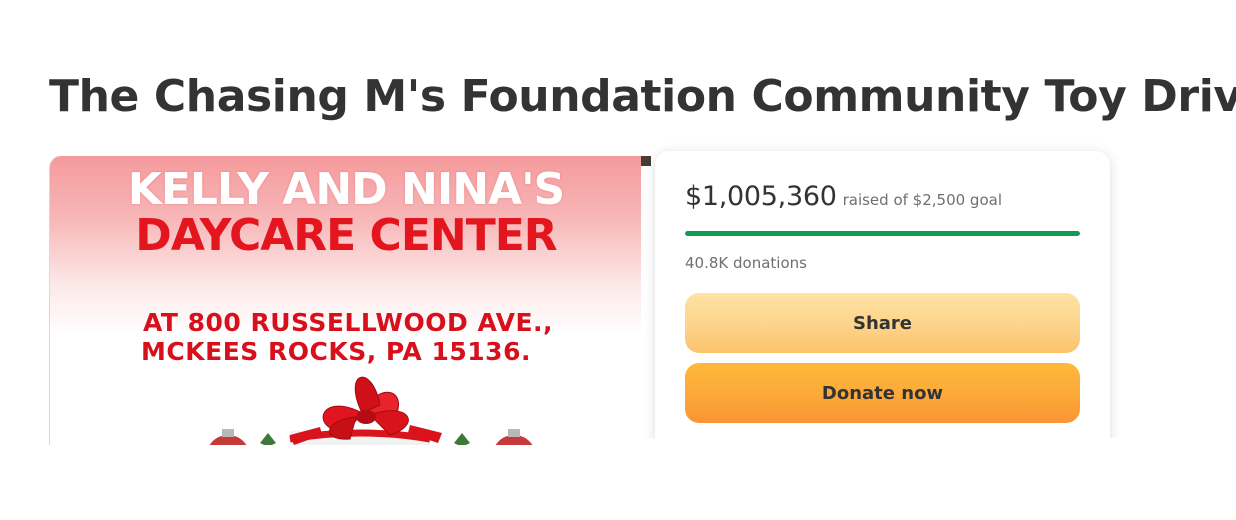 This screenshot has width=1236, height=520. I want to click on progress-bar-fill, so click(882, 233).